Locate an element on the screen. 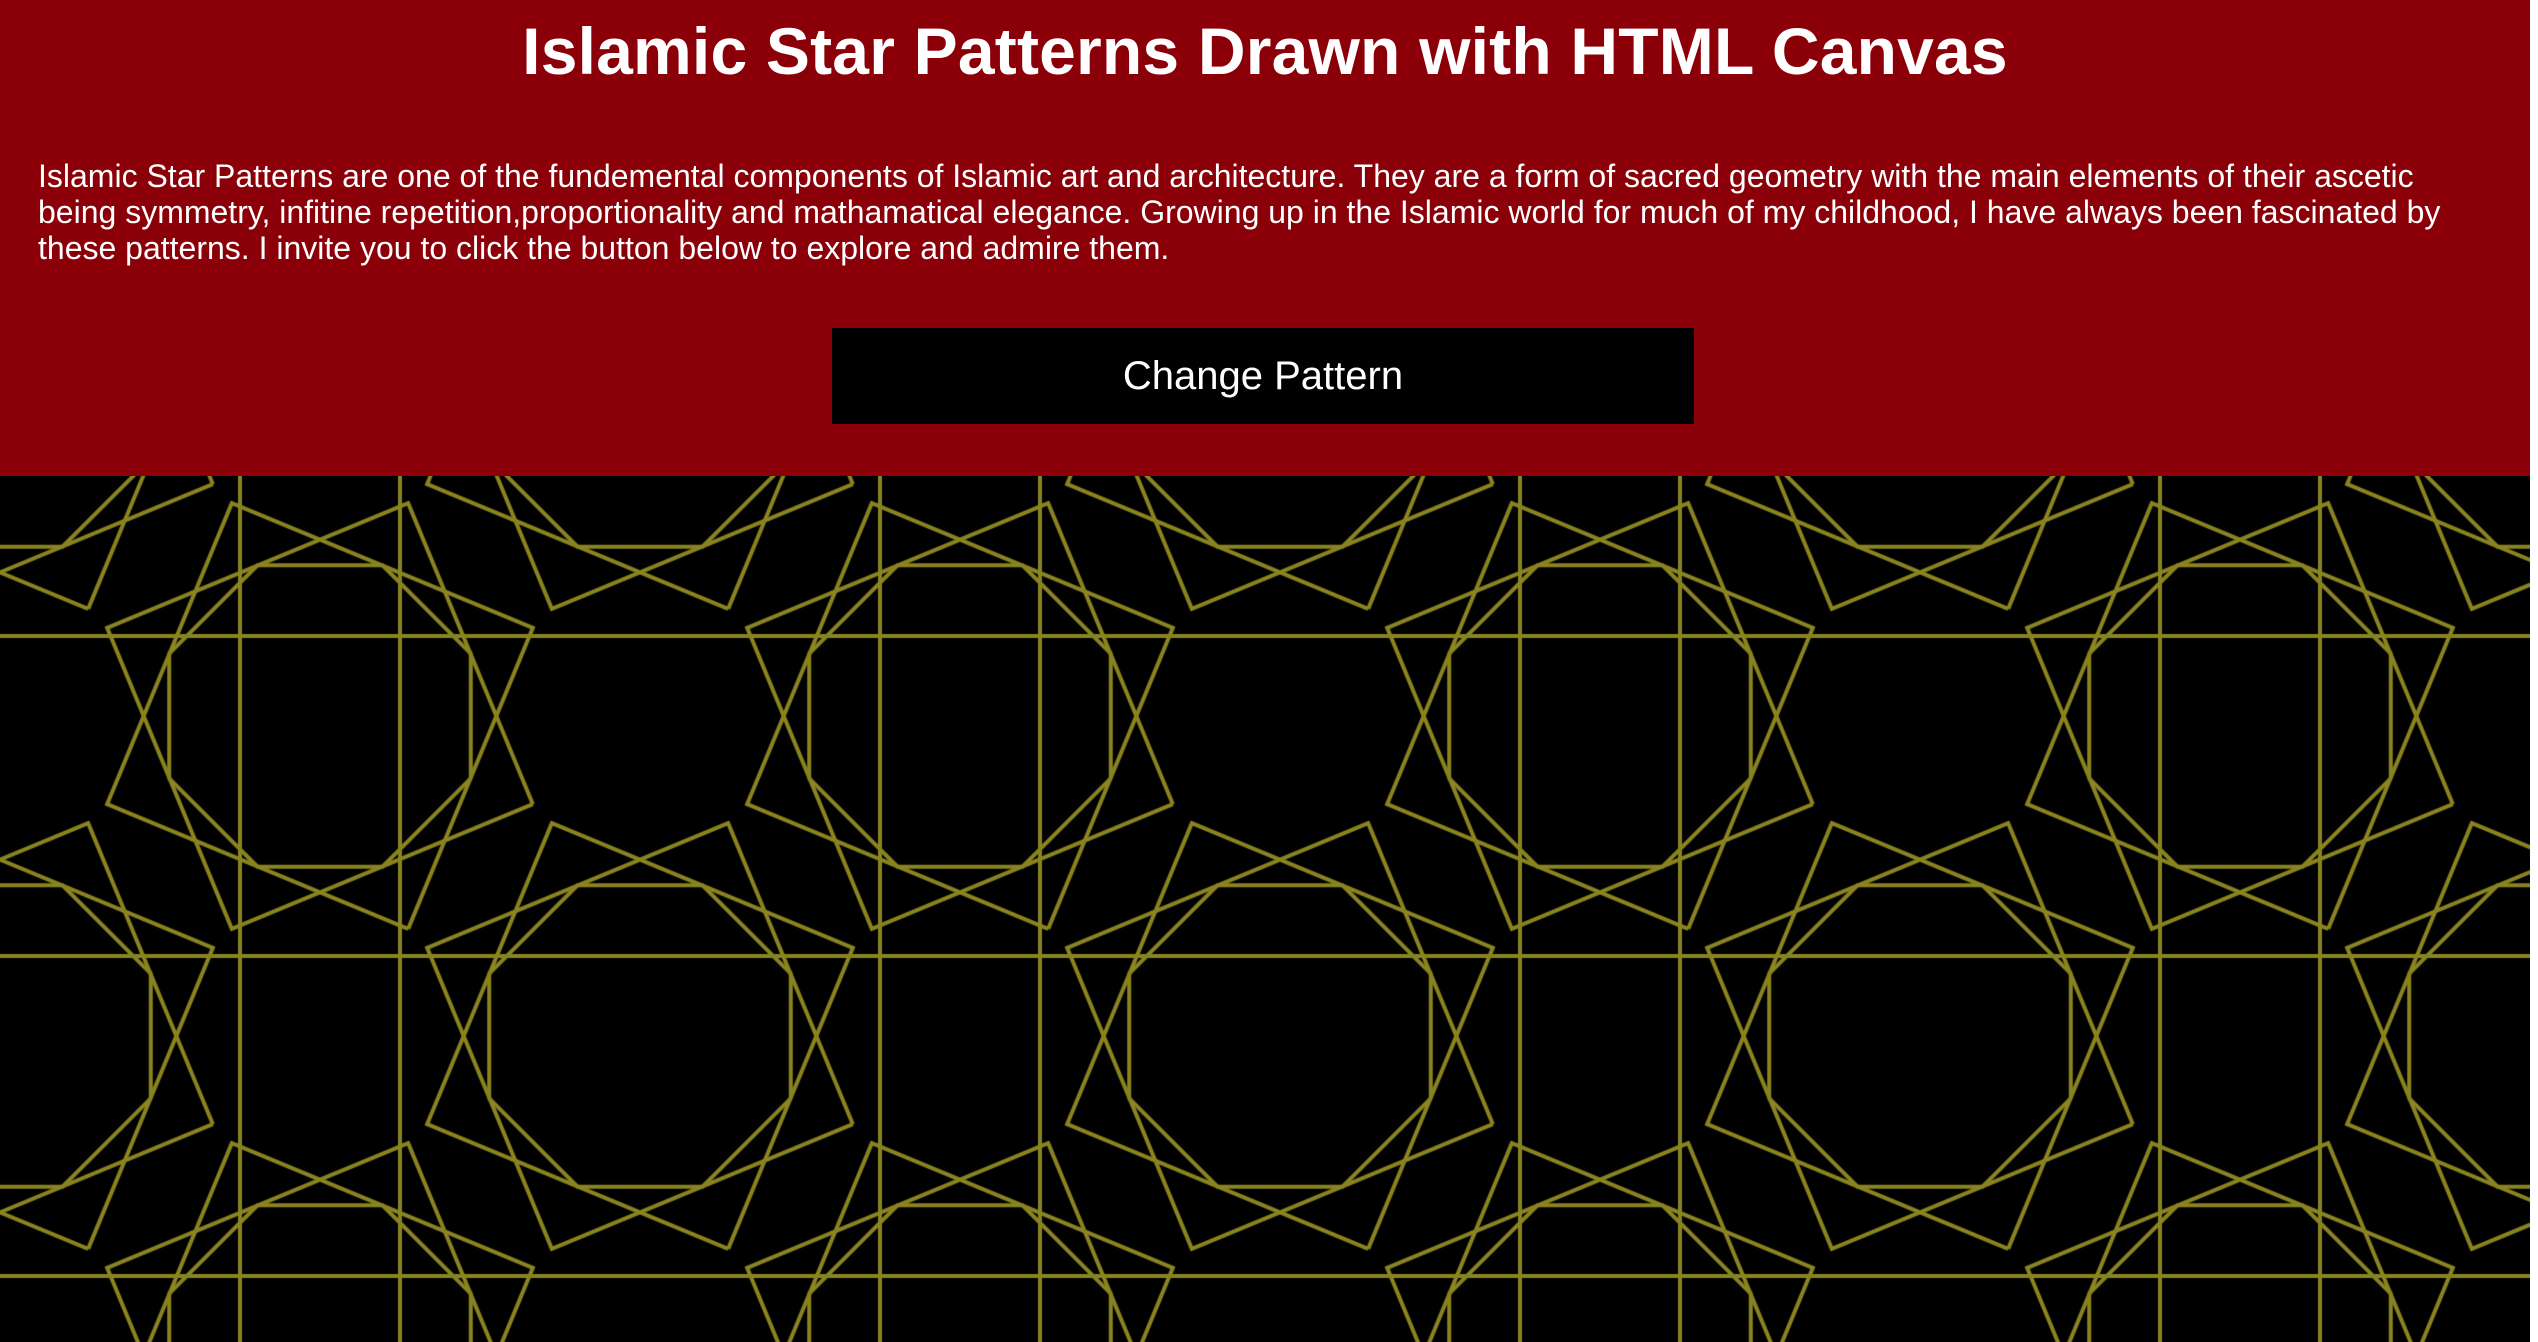 Image resolution: width=2538 pixels, height=1342 pixels. scrollbar-edge is located at coordinates (2534, 671).